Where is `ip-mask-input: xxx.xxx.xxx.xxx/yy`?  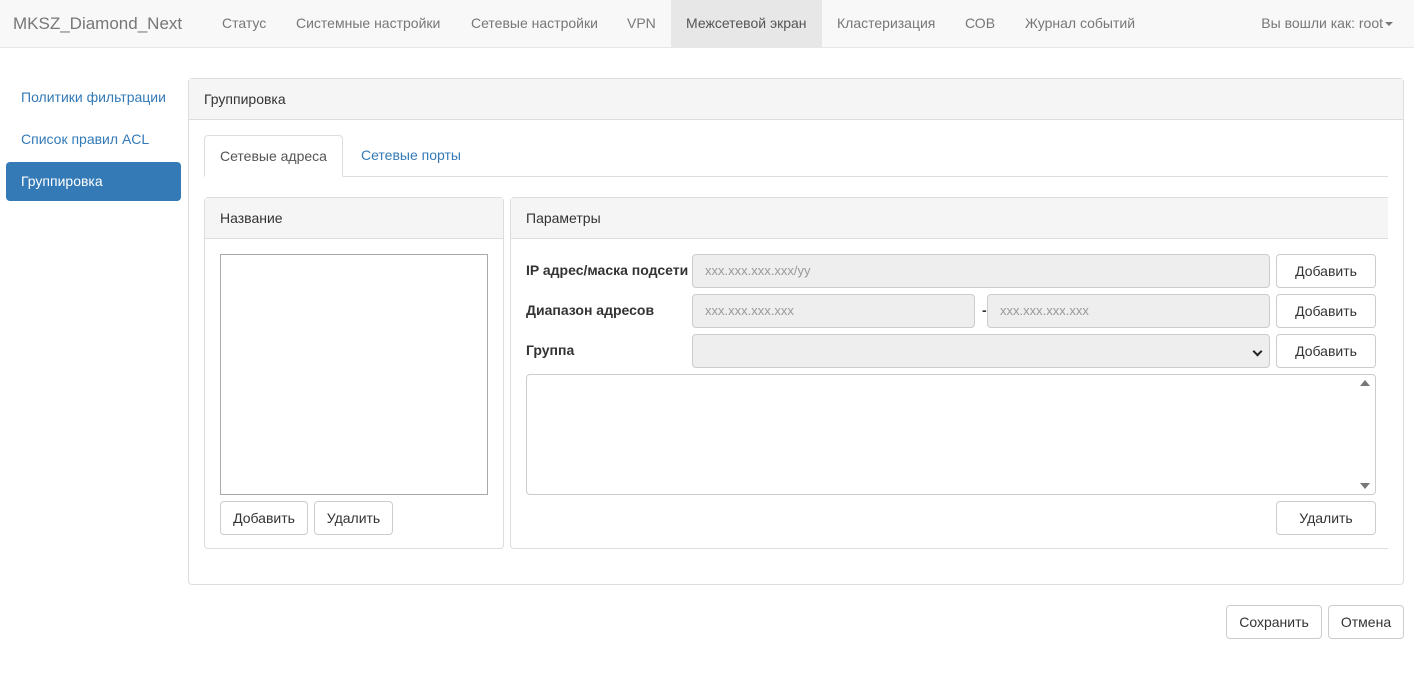
ip-mask-input: xxx.xxx.xxx.xxx/yy is located at coordinates (981, 271).